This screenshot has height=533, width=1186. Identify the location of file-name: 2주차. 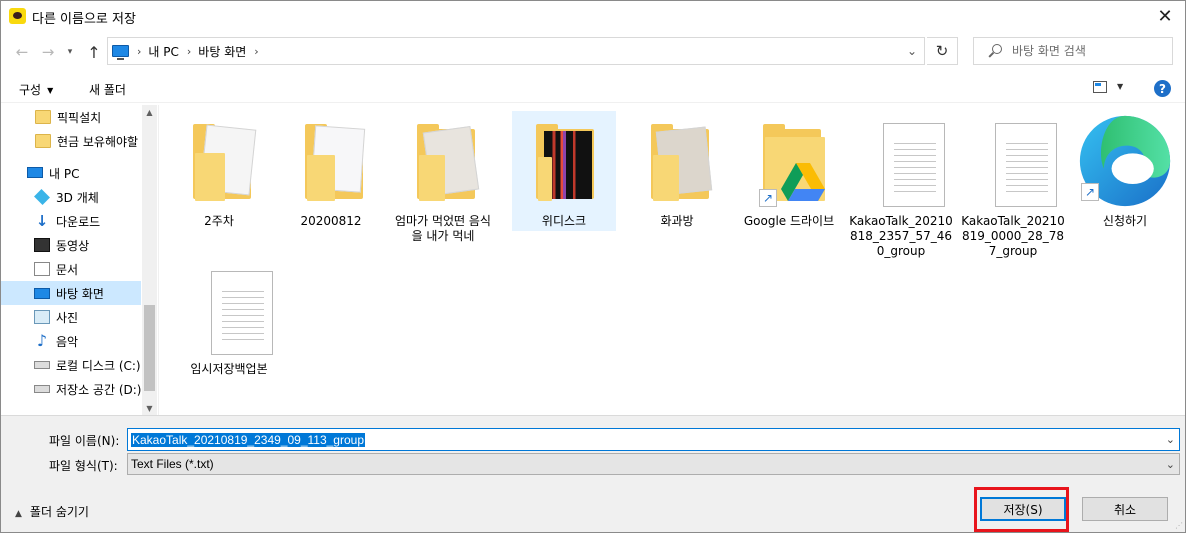
(219, 221).